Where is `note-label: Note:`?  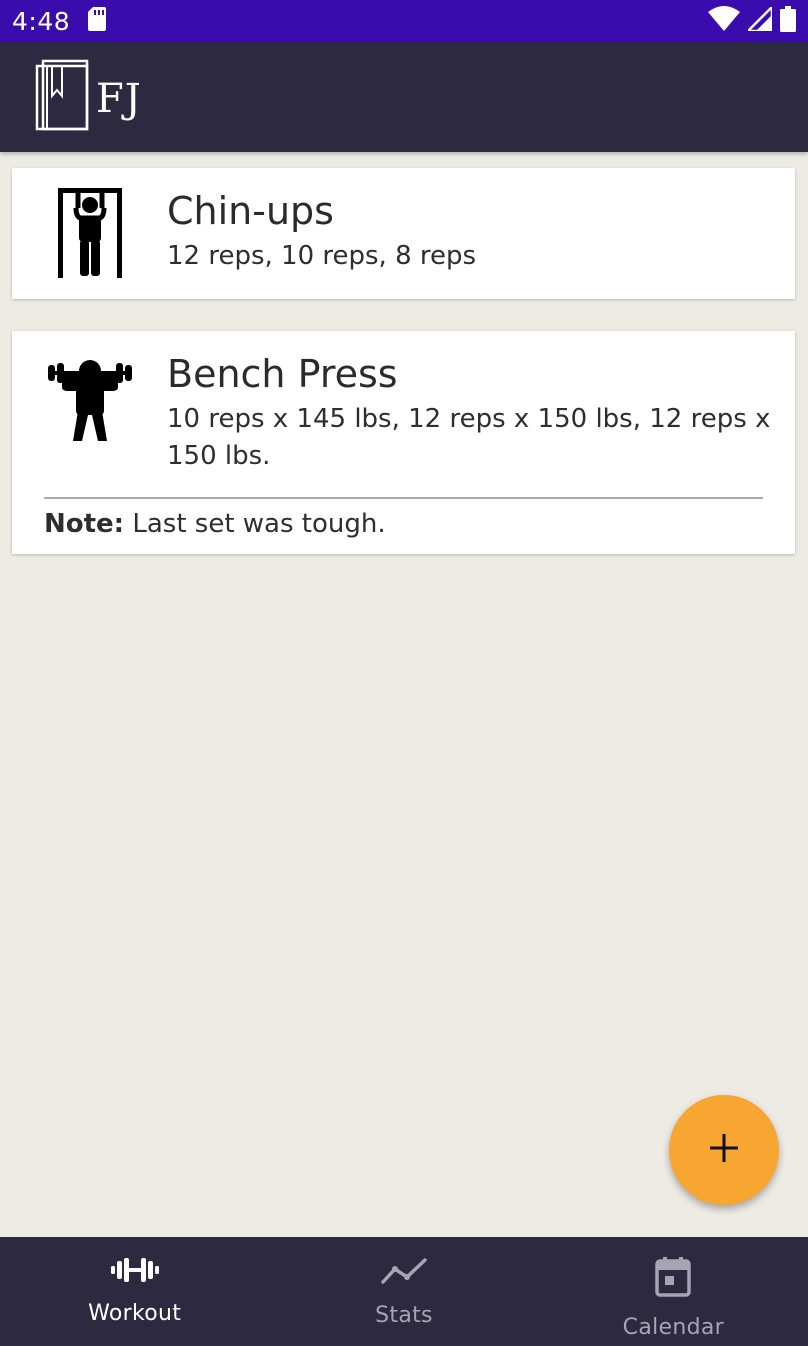 note-label: Note: is located at coordinates (84, 524).